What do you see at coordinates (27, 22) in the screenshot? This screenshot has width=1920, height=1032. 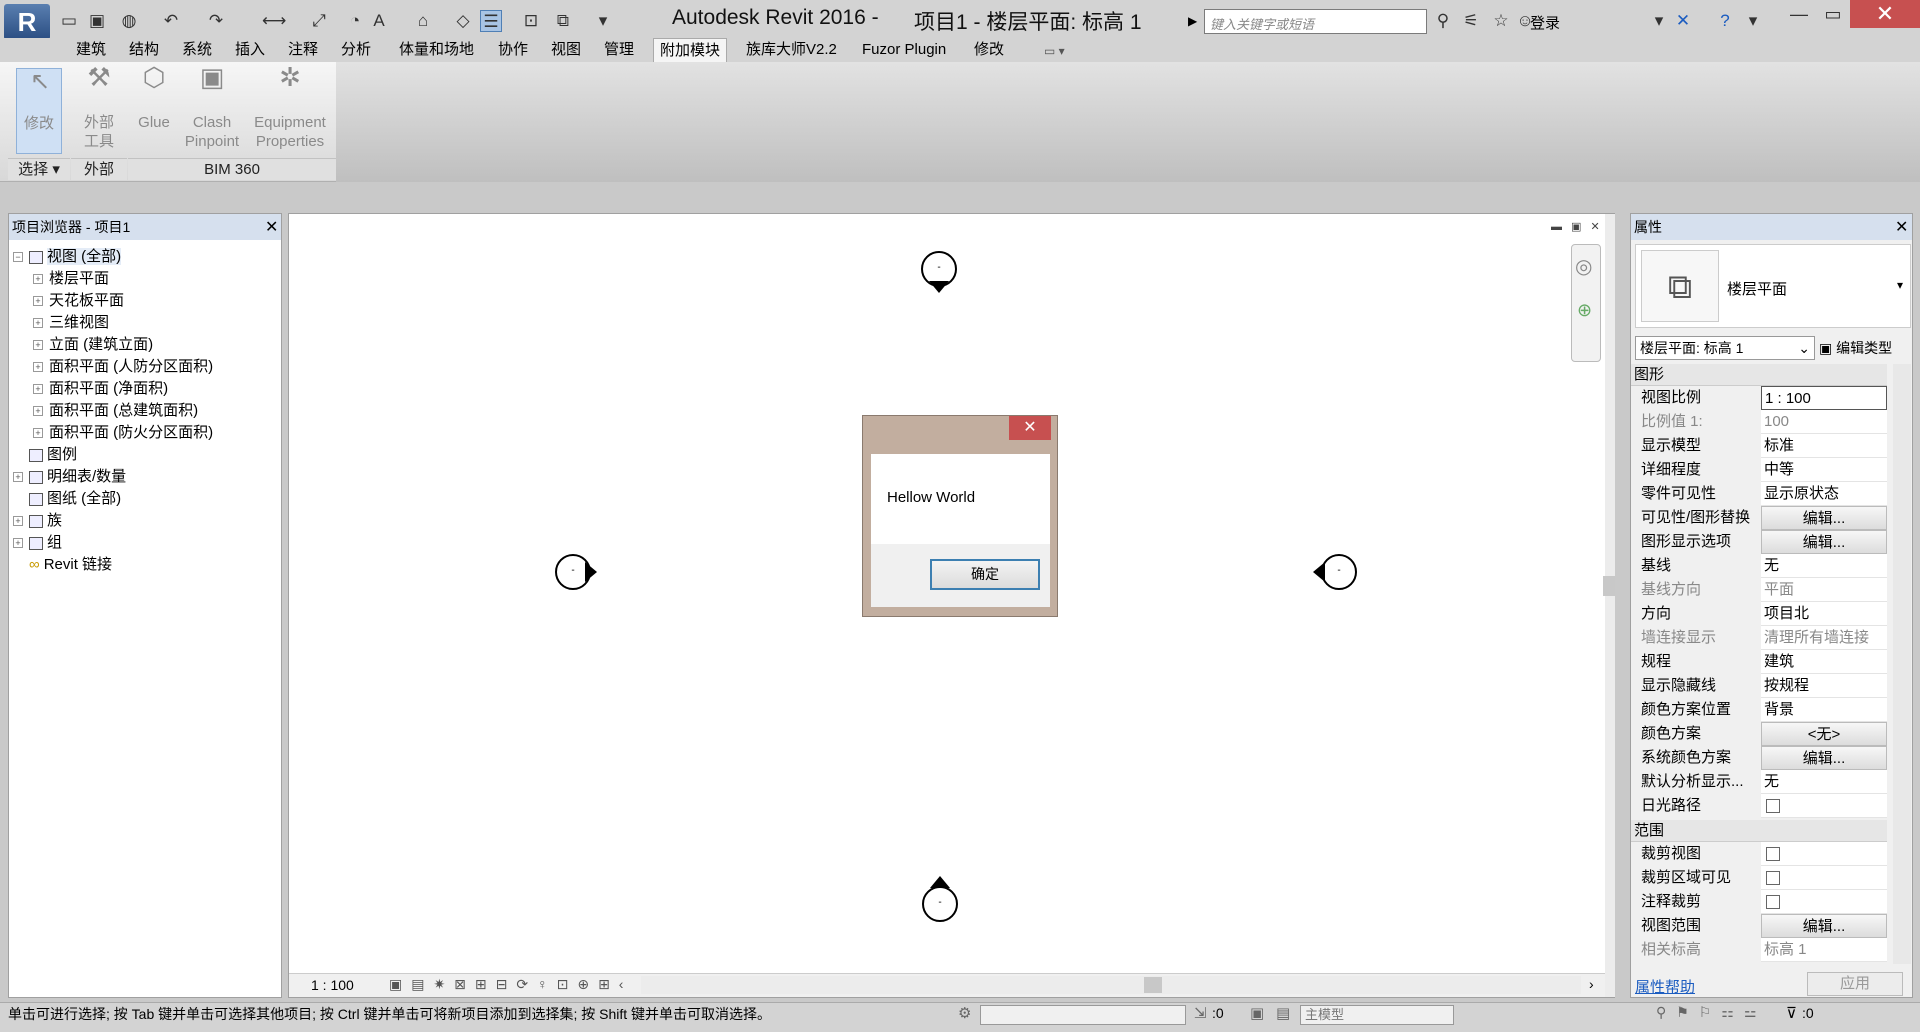 I see `application-menu-button: R` at bounding box center [27, 22].